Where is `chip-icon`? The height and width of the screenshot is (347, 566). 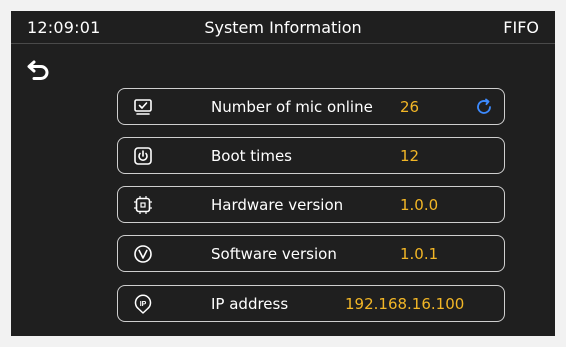 chip-icon is located at coordinates (143, 205).